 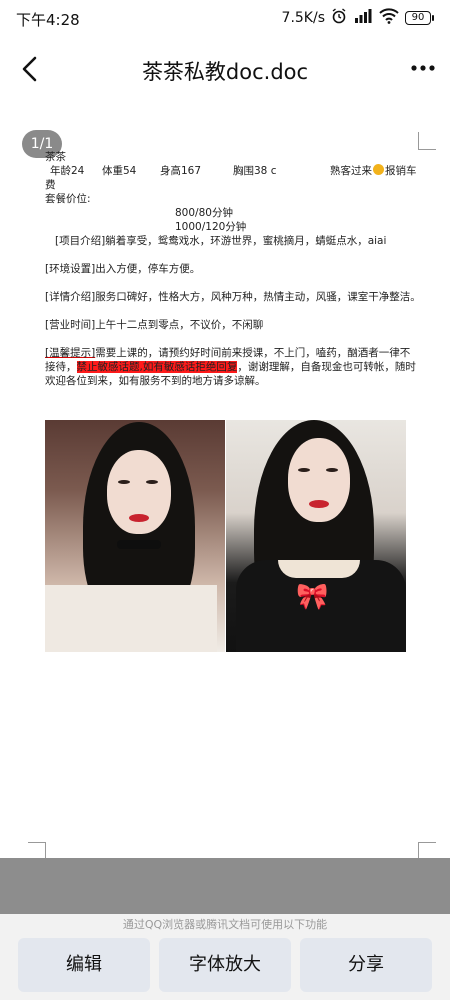 I want to click on gray-separator, so click(x=225, y=886).